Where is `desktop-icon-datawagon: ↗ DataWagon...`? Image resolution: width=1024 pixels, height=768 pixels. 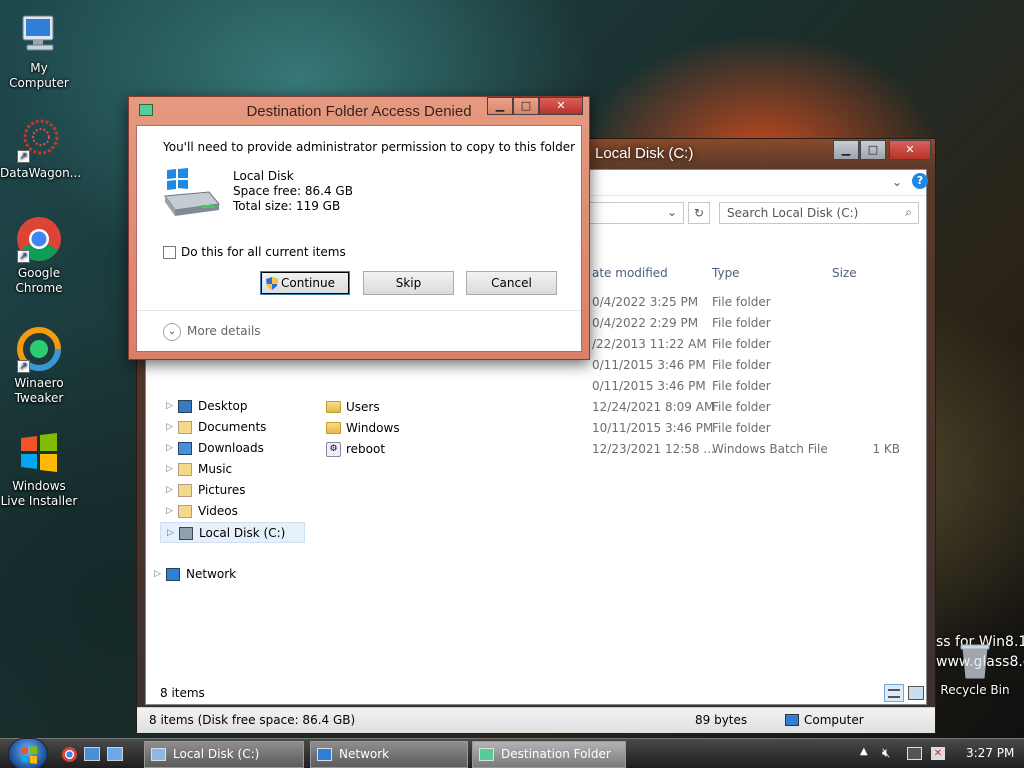
desktop-icon-datawagon: ↗ DataWagon... is located at coordinates (40, 148).